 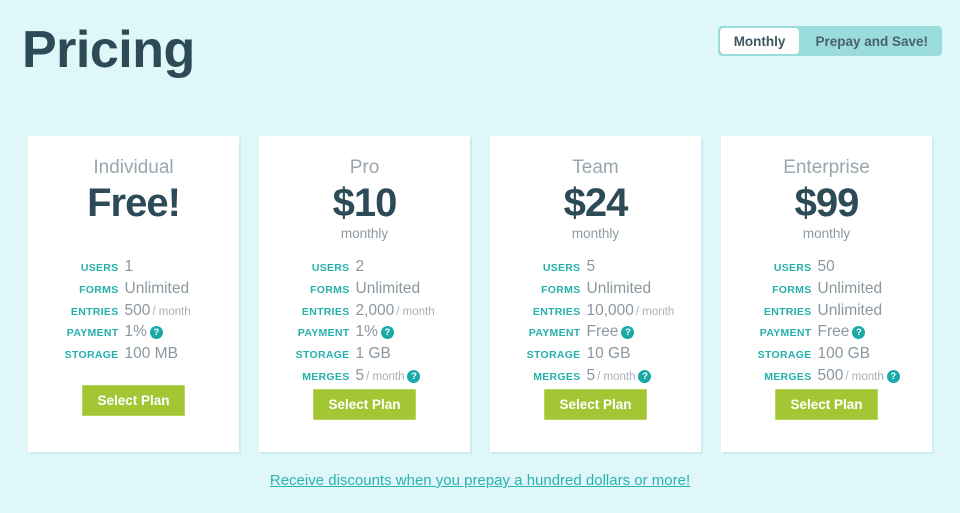 I want to click on feature-value-text: 2,000, so click(x=375, y=310).